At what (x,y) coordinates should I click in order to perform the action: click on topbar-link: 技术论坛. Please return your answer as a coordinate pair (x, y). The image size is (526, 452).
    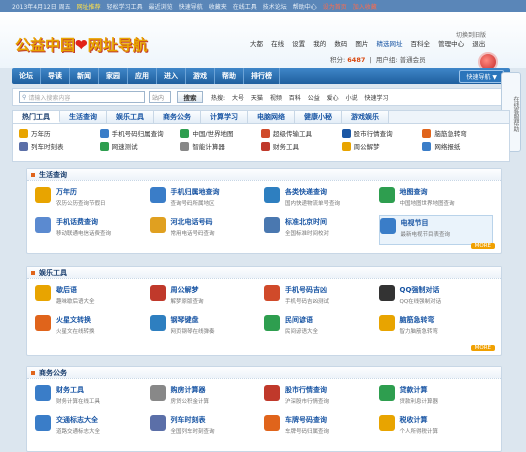
    Looking at the image, I should click on (275, 6).